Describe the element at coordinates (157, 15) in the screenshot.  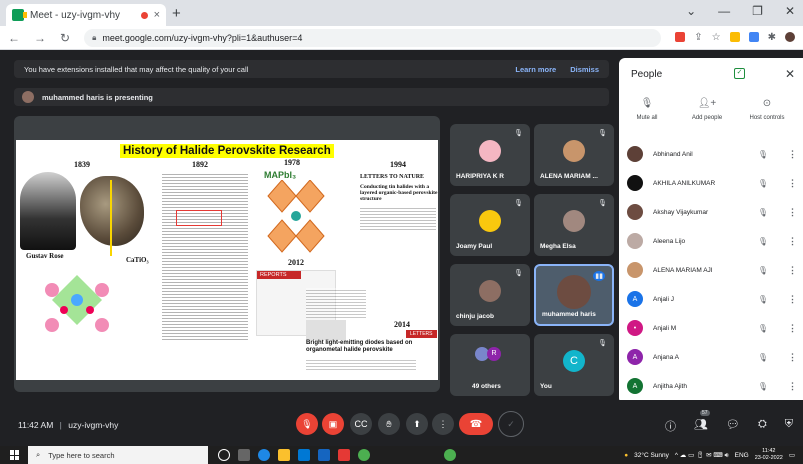
I see `tab-close-icon: ×` at that location.